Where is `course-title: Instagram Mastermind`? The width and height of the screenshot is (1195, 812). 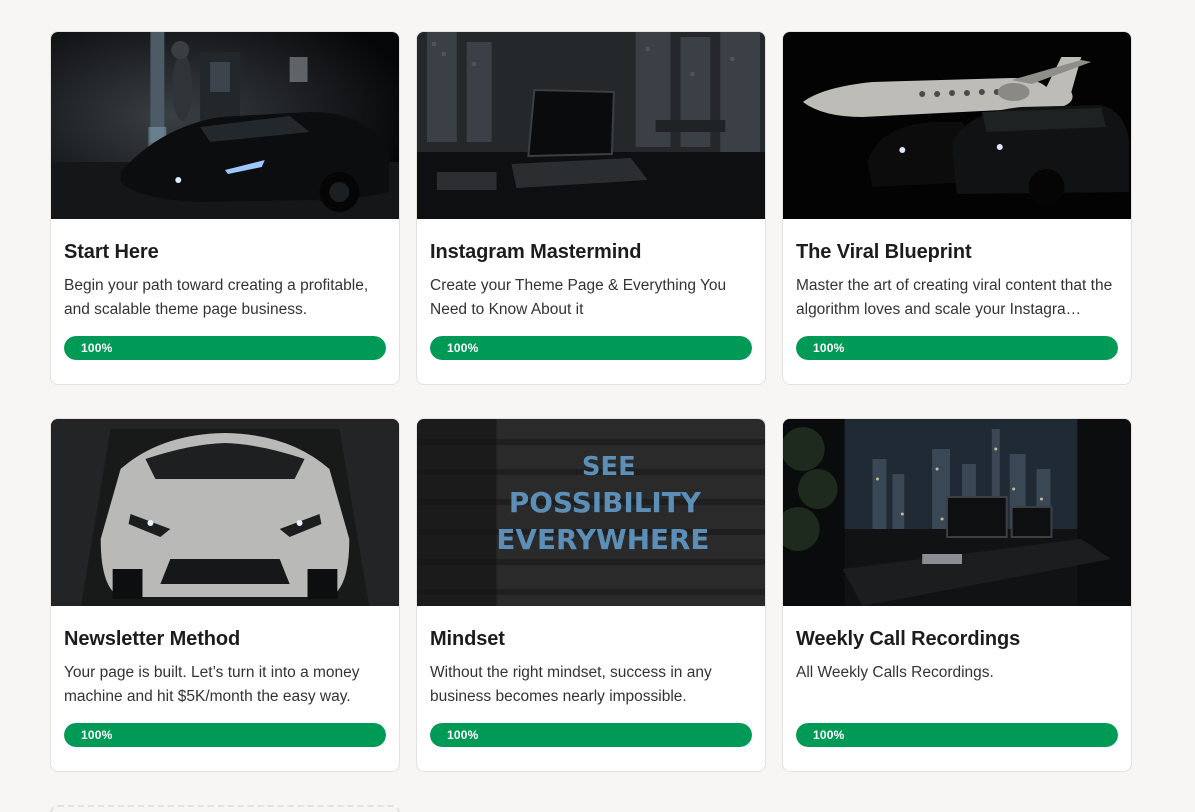 course-title: Instagram Mastermind is located at coordinates (591, 252).